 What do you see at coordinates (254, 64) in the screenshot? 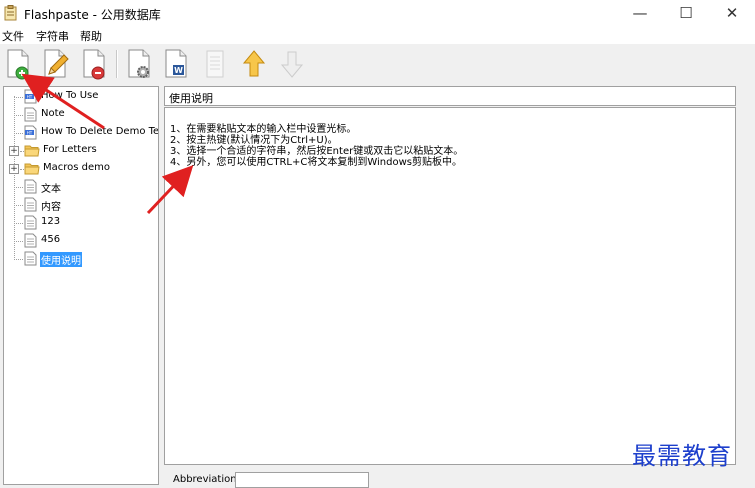
I see `move-up-icon` at bounding box center [254, 64].